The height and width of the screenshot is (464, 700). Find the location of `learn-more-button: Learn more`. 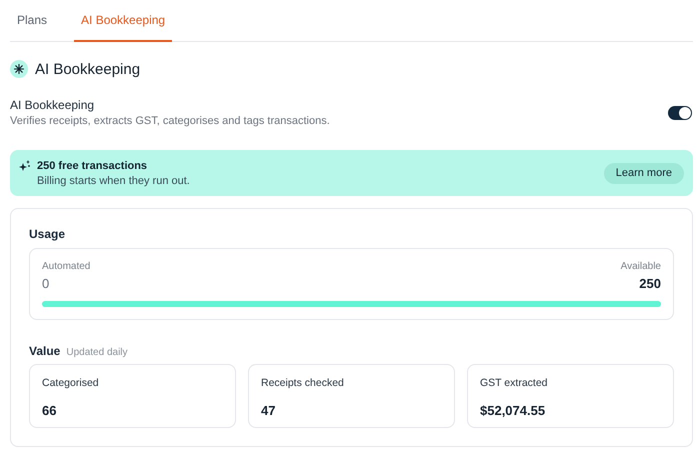

learn-more-button: Learn more is located at coordinates (644, 173).